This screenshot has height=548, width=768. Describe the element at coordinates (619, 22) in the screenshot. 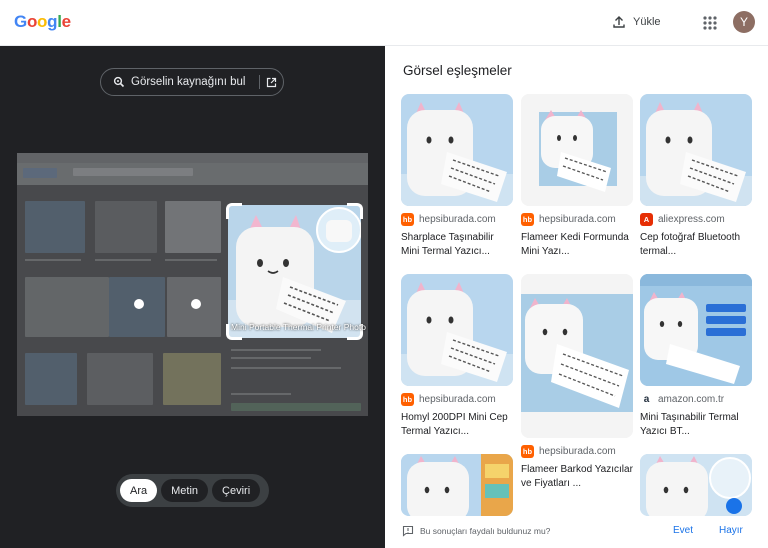

I see `upload-icon` at that location.